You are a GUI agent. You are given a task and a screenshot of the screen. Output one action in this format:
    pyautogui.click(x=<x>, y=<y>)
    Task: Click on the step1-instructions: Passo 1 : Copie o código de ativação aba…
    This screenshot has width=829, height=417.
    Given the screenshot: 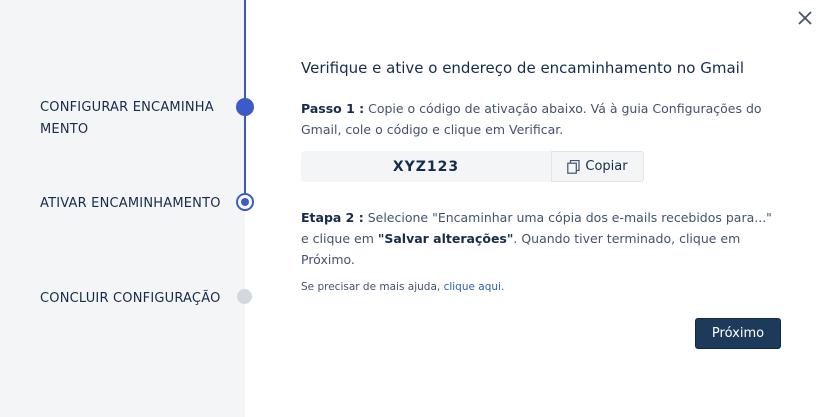 What is the action you would take?
    pyautogui.click(x=541, y=119)
    